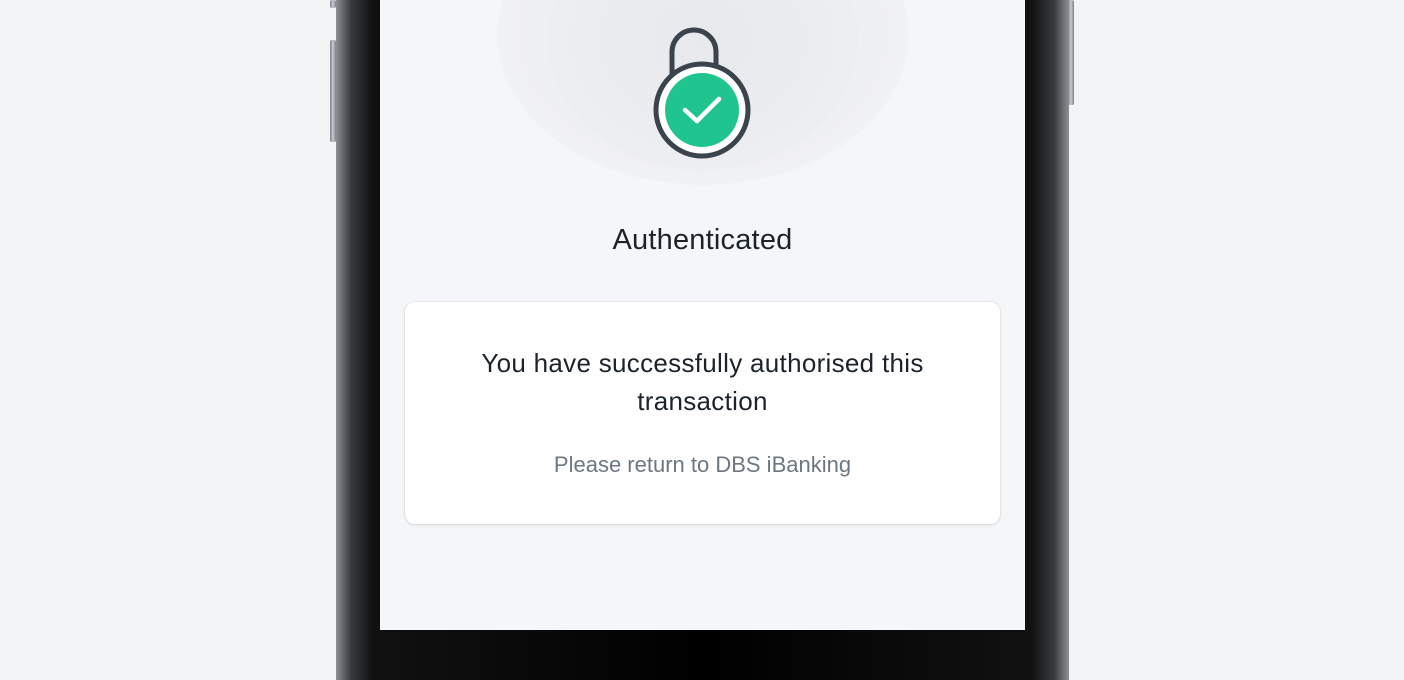 Image resolution: width=1404 pixels, height=680 pixels. What do you see at coordinates (702, 93) in the screenshot?
I see `unlocked-padlock-check-icon` at bounding box center [702, 93].